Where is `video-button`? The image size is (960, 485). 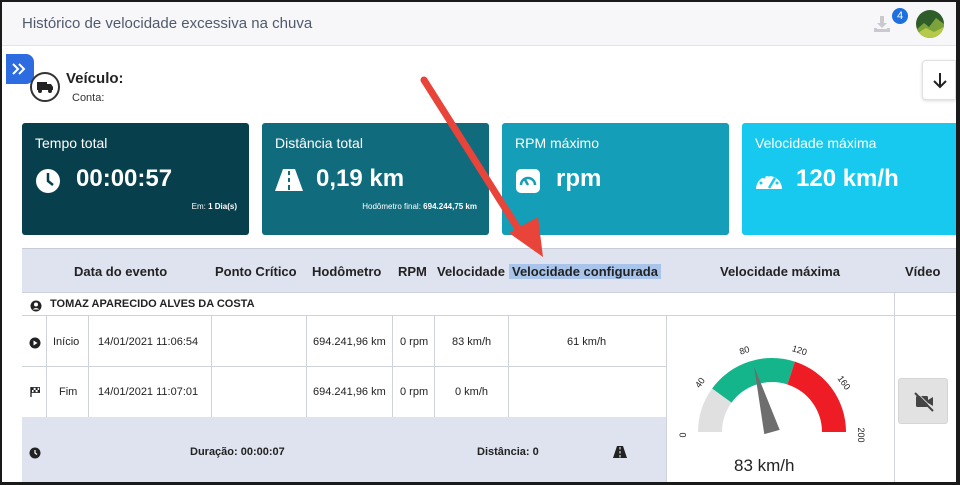 video-button is located at coordinates (923, 401).